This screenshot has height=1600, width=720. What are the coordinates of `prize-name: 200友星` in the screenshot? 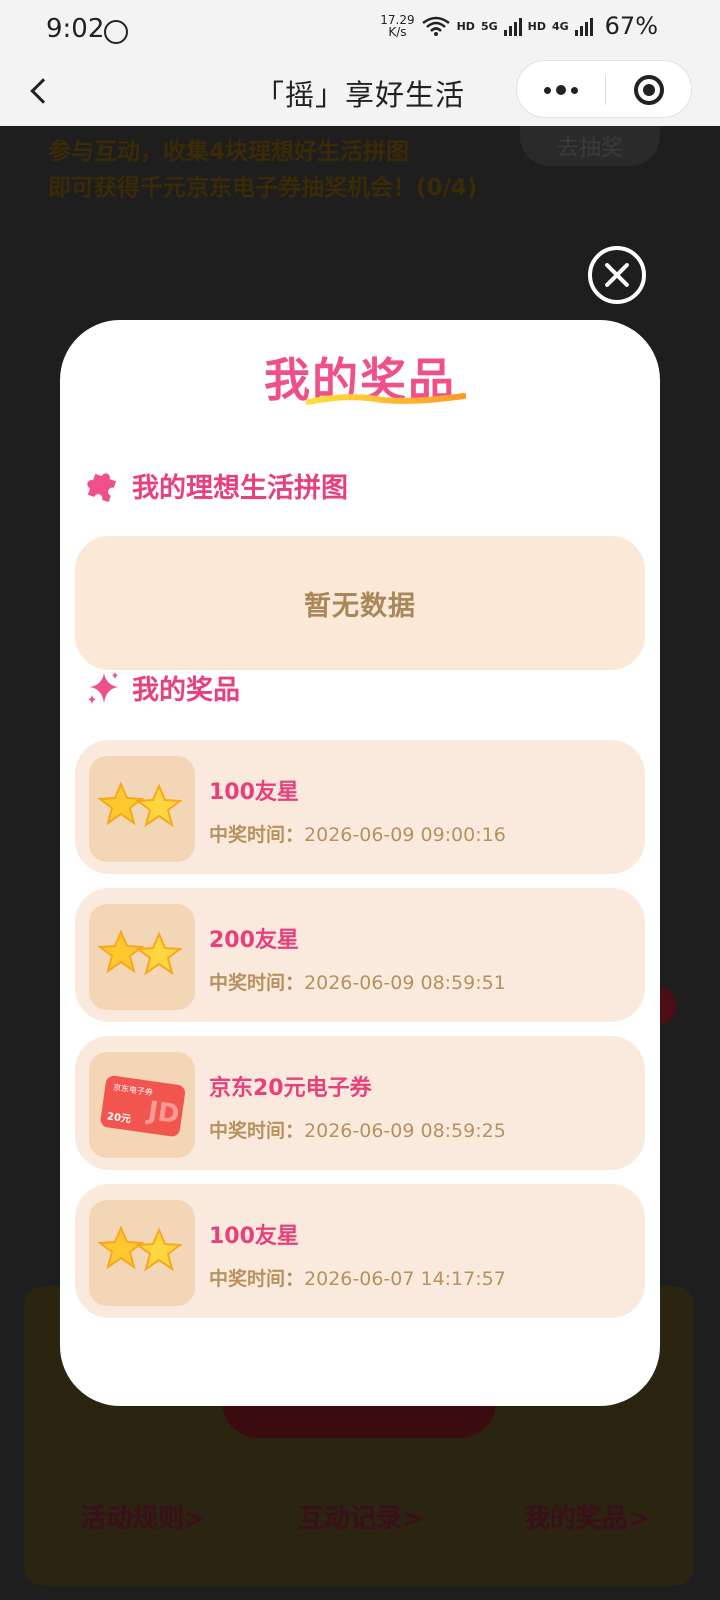 It's located at (254, 940).